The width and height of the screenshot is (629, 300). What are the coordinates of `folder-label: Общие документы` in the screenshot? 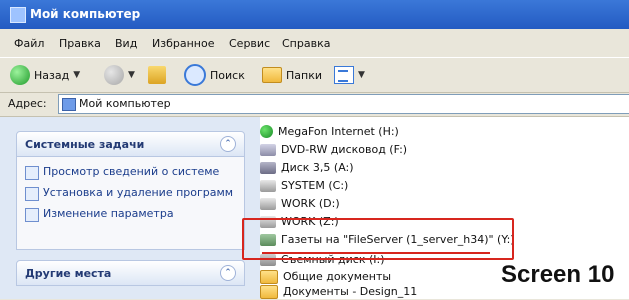 It's located at (337, 276).